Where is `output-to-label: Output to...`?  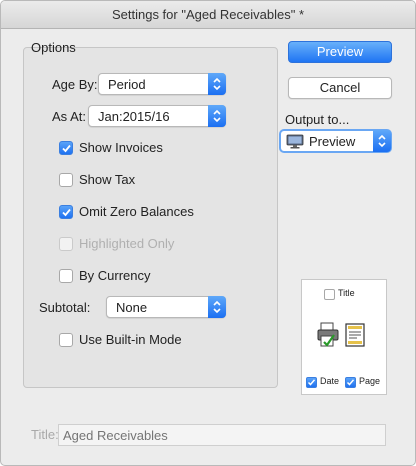 output-to-label: Output to... is located at coordinates (317, 119).